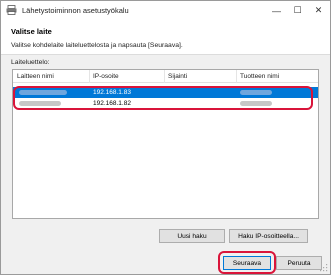 Image resolution: width=331 pixels, height=275 pixels. Describe the element at coordinates (35, 76) in the screenshot. I see `column-device-name: Laitteen nimi` at that location.